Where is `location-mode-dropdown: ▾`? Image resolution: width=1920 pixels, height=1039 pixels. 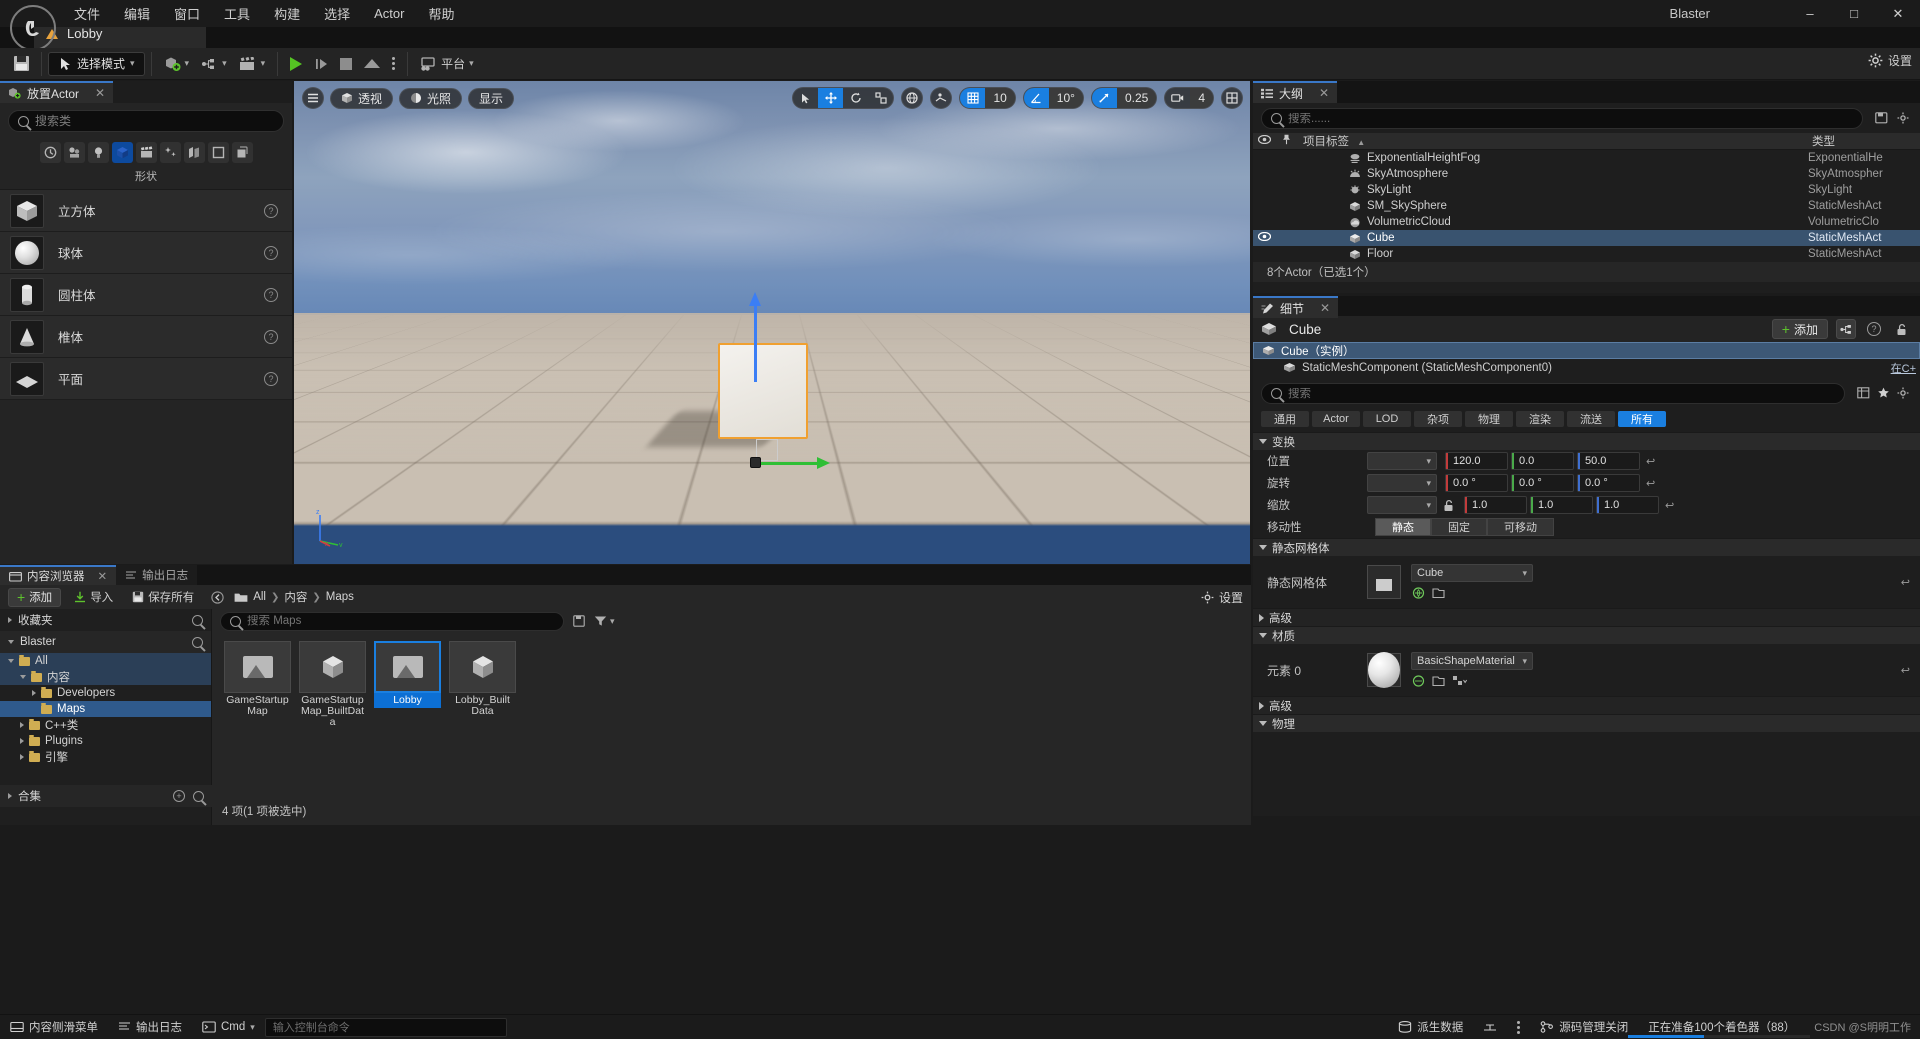 location-mode-dropdown: ▾ is located at coordinates (1402, 461).